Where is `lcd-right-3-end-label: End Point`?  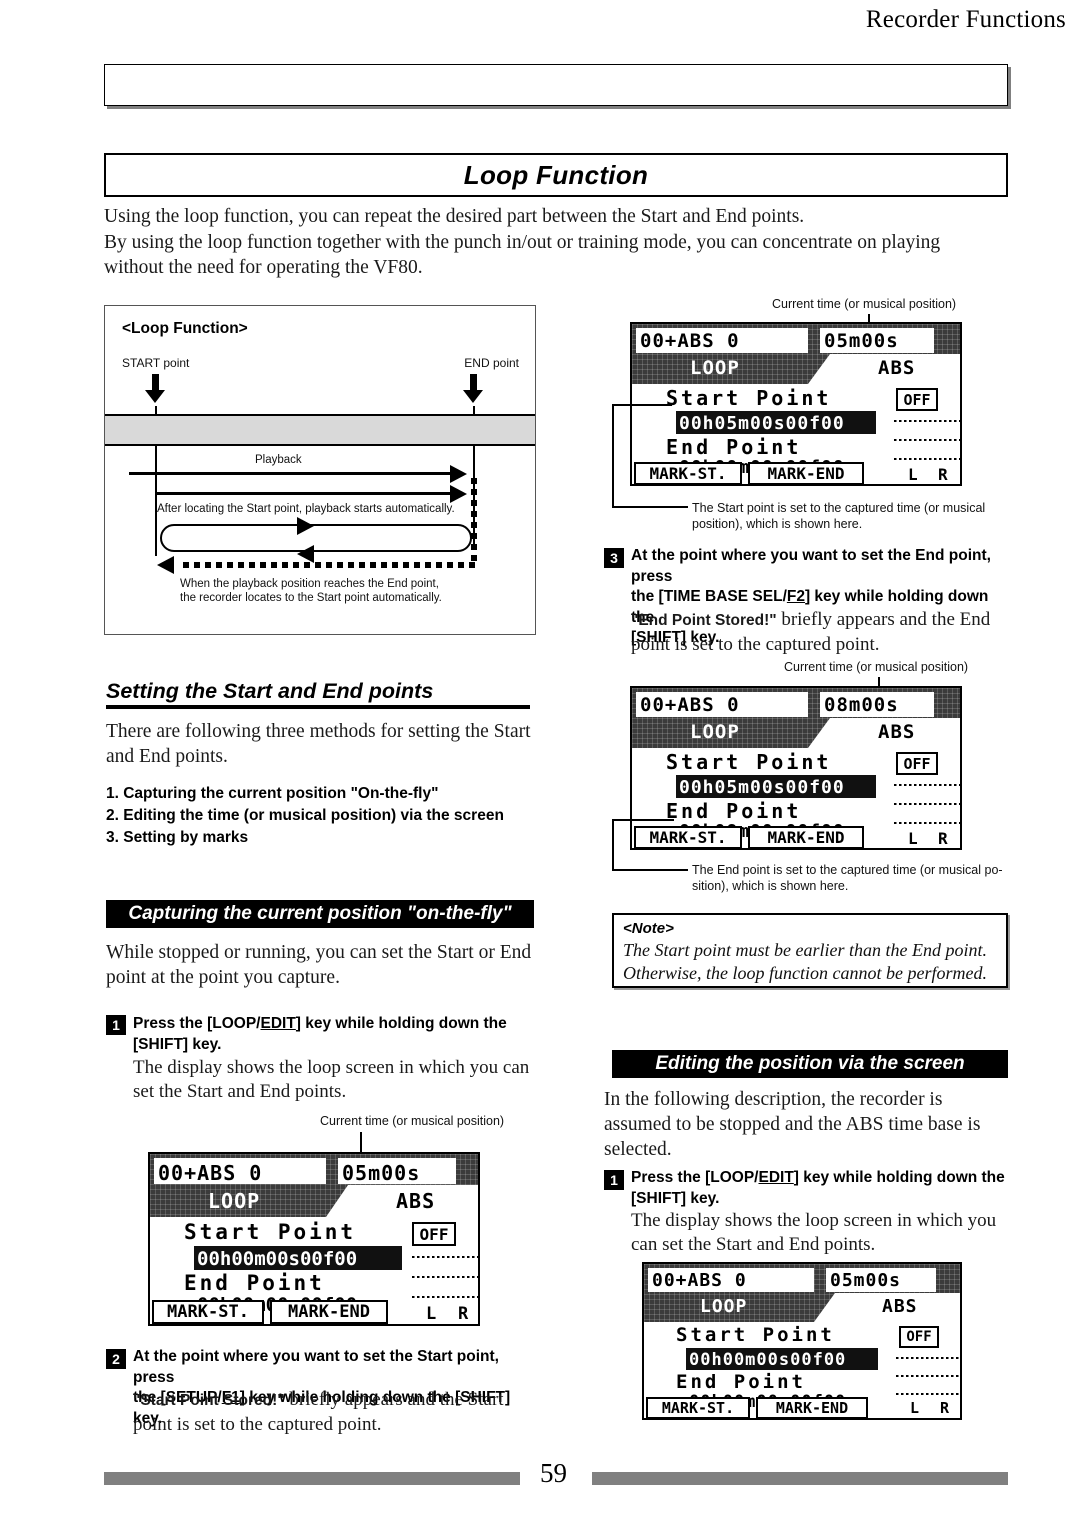
lcd-right-3-end-label: End Point is located at coordinates (741, 1382).